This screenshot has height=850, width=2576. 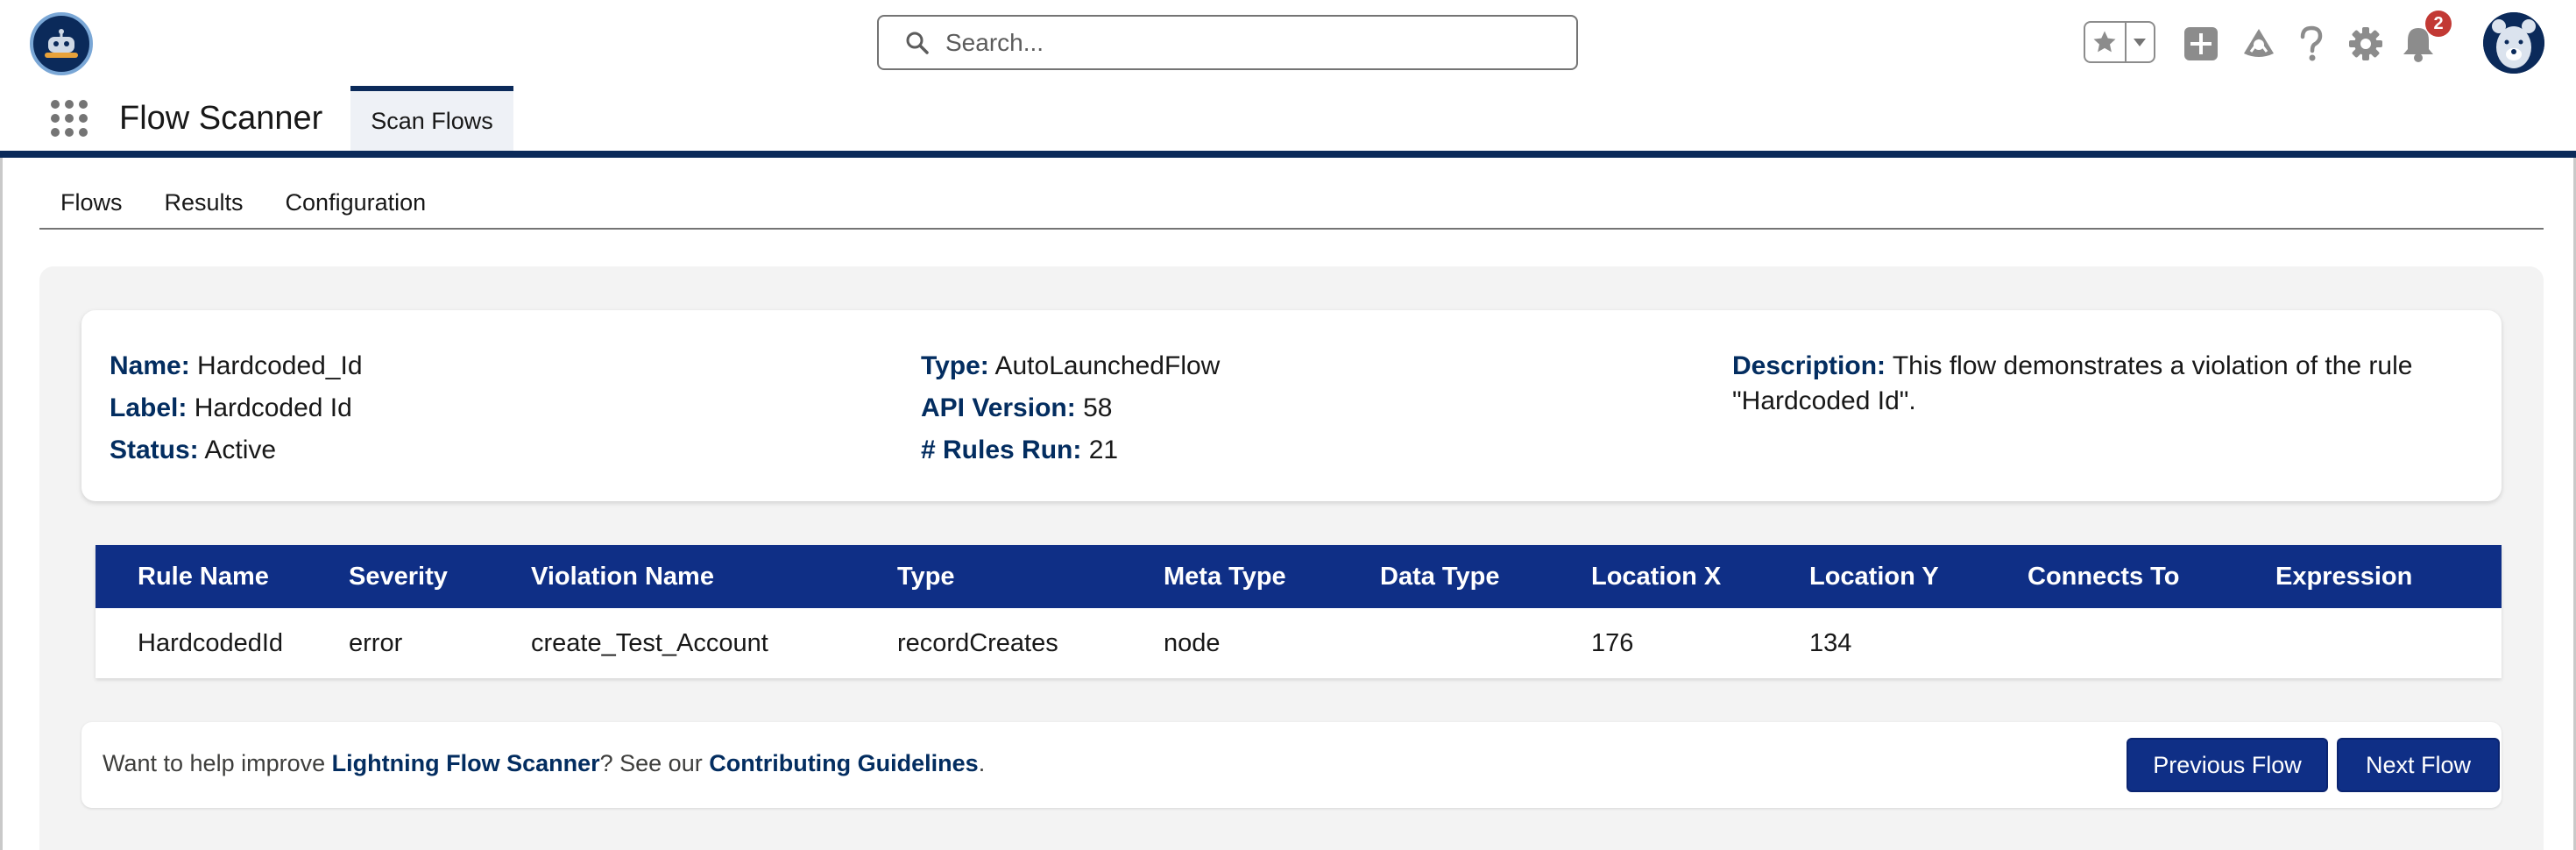 I want to click on search-input, so click(x=1252, y=42).